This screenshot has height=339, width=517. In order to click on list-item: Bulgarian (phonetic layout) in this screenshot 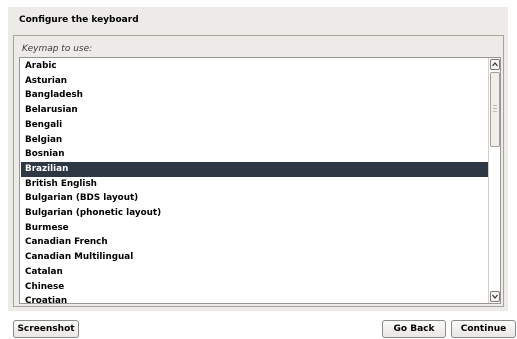, I will do `click(260, 213)`.